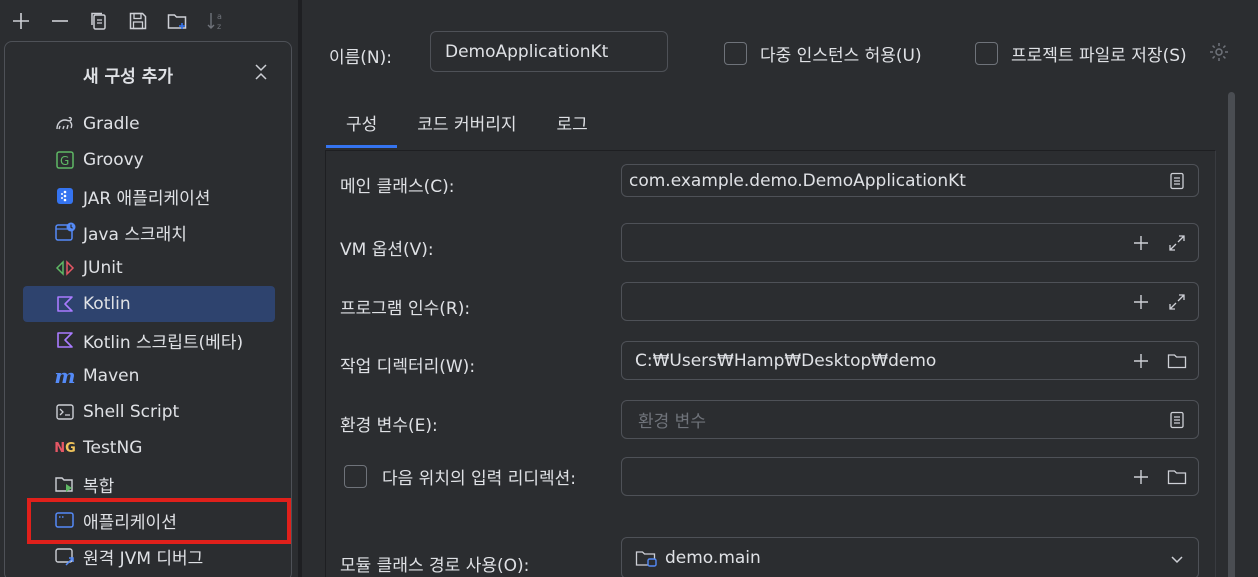  Describe the element at coordinates (149, 448) in the screenshot. I see `list-item-testng: NG TestNG` at that location.